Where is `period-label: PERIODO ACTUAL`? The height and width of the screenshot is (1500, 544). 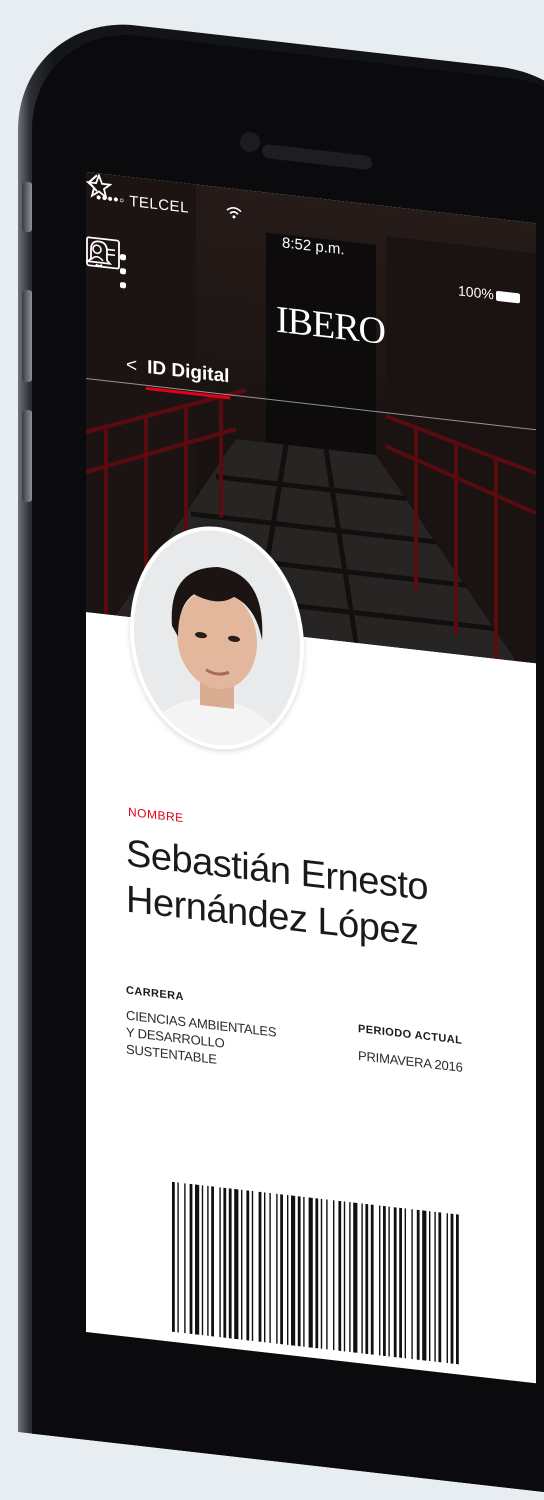 period-label: PERIODO ACTUAL is located at coordinates (410, 1034).